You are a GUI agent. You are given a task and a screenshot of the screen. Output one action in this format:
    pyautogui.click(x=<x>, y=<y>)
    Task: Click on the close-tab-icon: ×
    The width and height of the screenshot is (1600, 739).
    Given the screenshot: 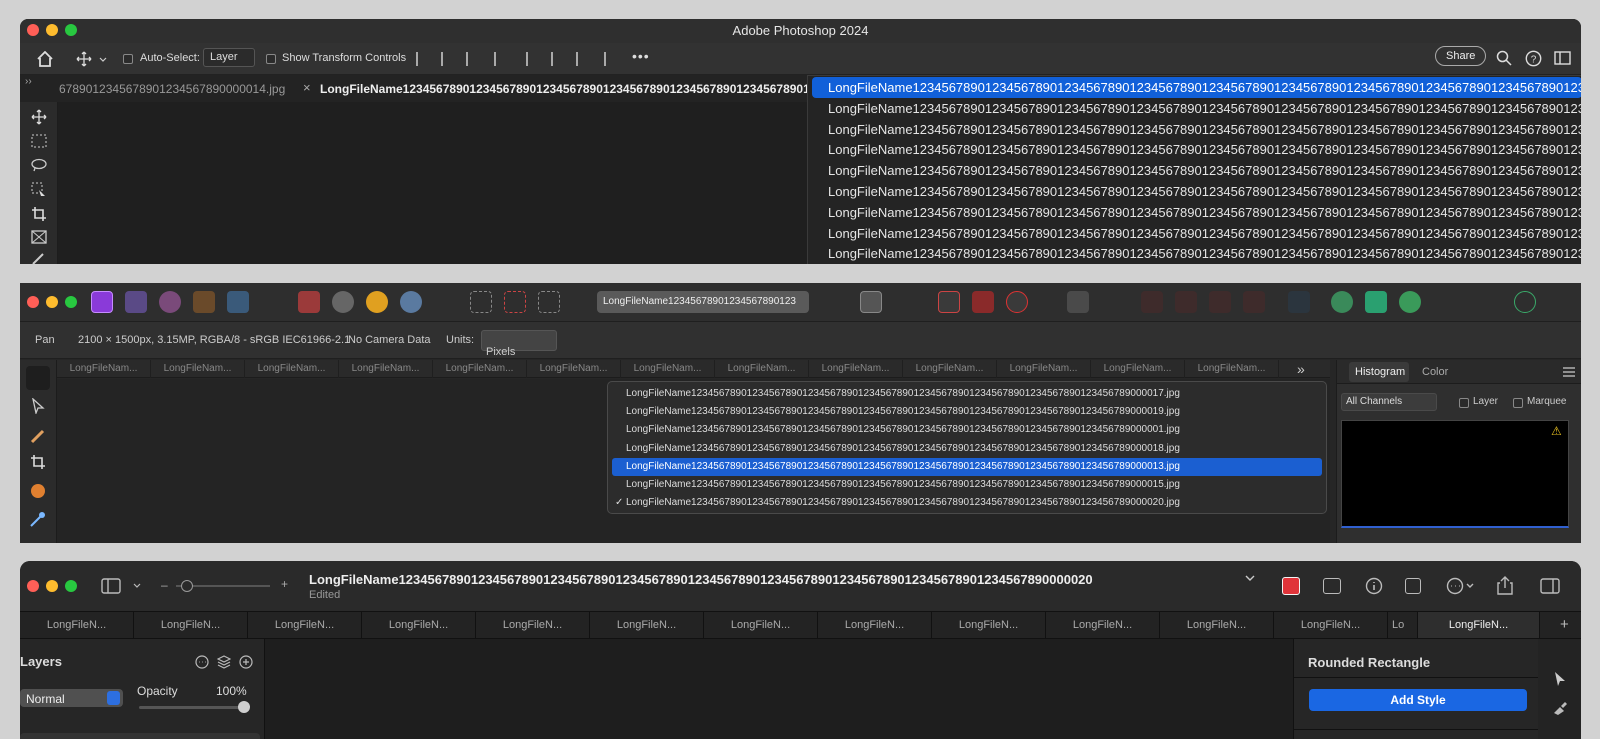 What is the action you would take?
    pyautogui.click(x=307, y=87)
    